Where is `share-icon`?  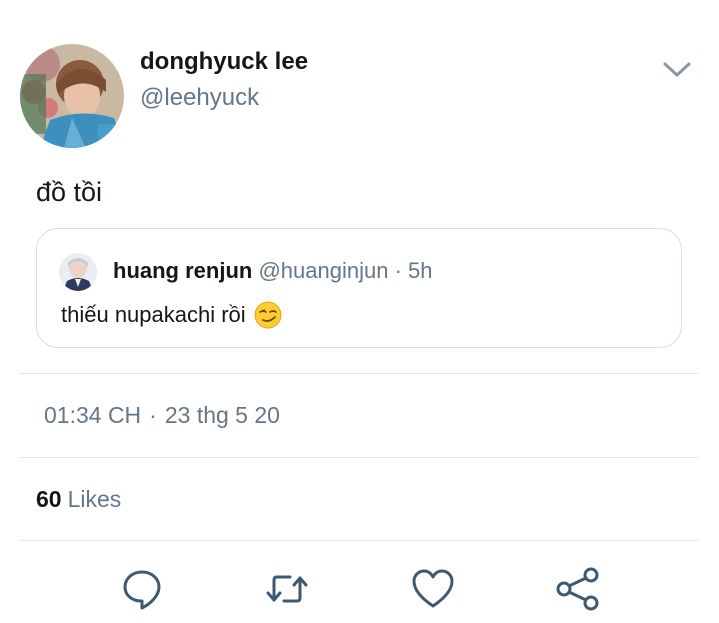 share-icon is located at coordinates (578, 589).